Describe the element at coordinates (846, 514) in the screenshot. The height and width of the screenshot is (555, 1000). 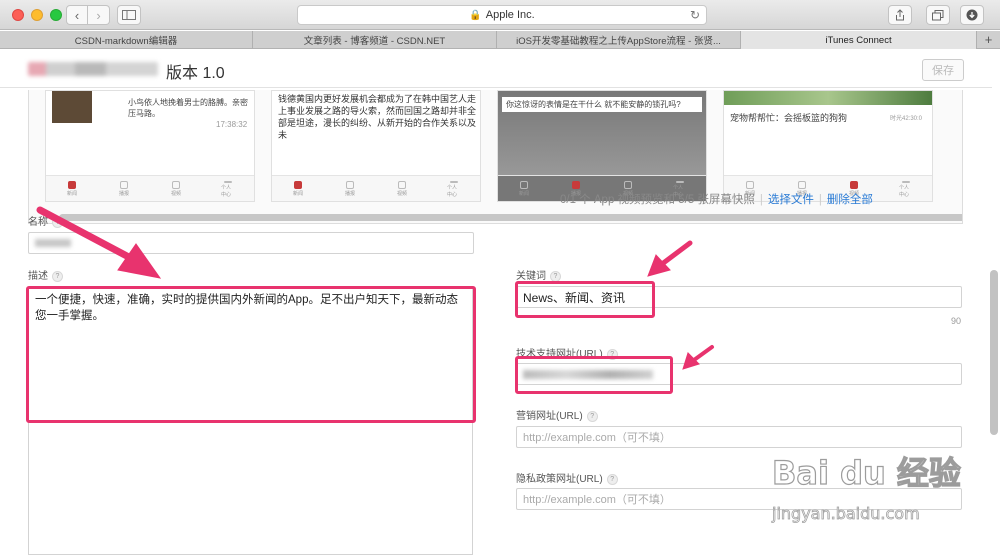
I see `watermark-url: jingyan.baidu.com` at that location.